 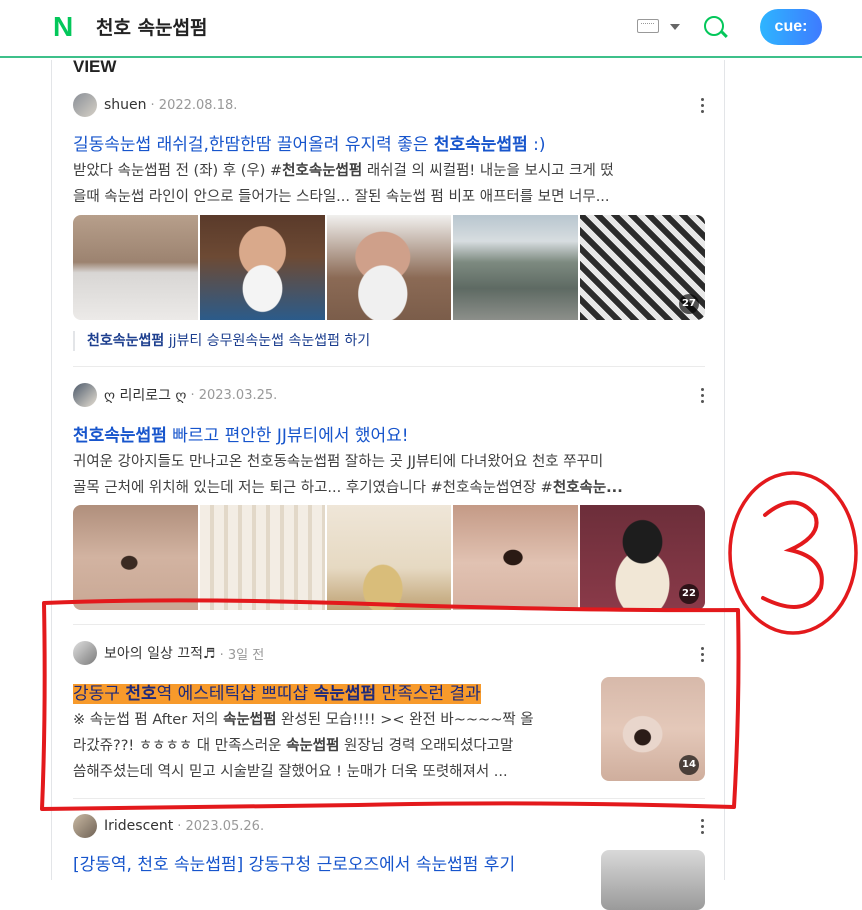 I want to click on divider, so click(x=389, y=366).